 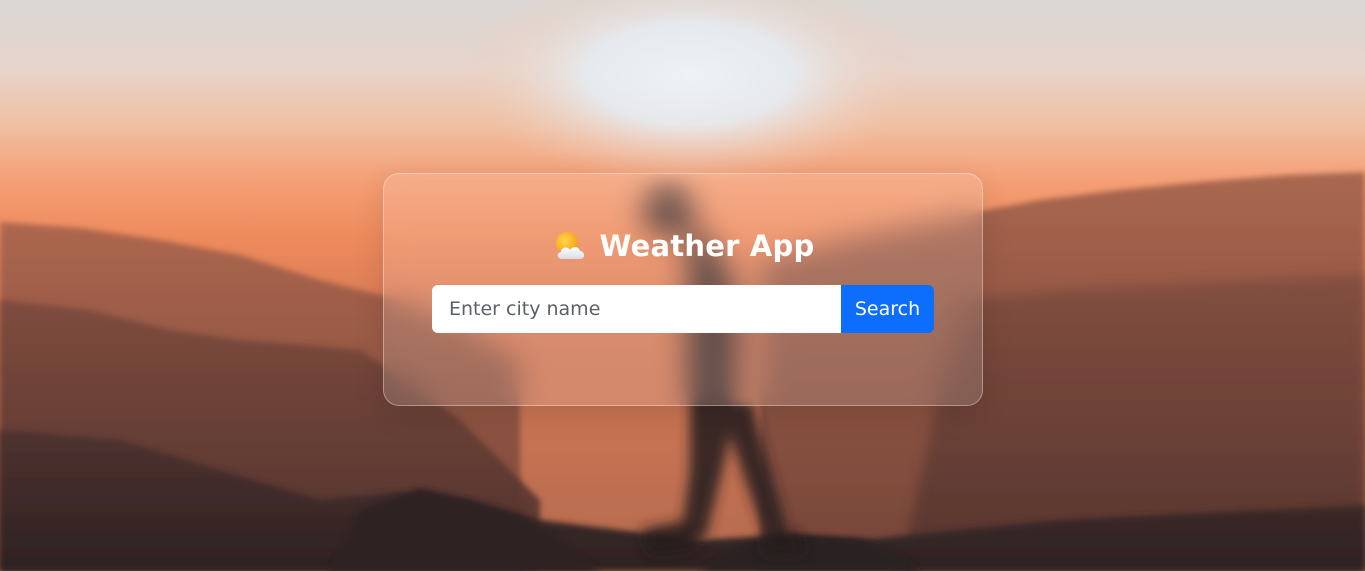 I want to click on search-form: Search, so click(x=683, y=309).